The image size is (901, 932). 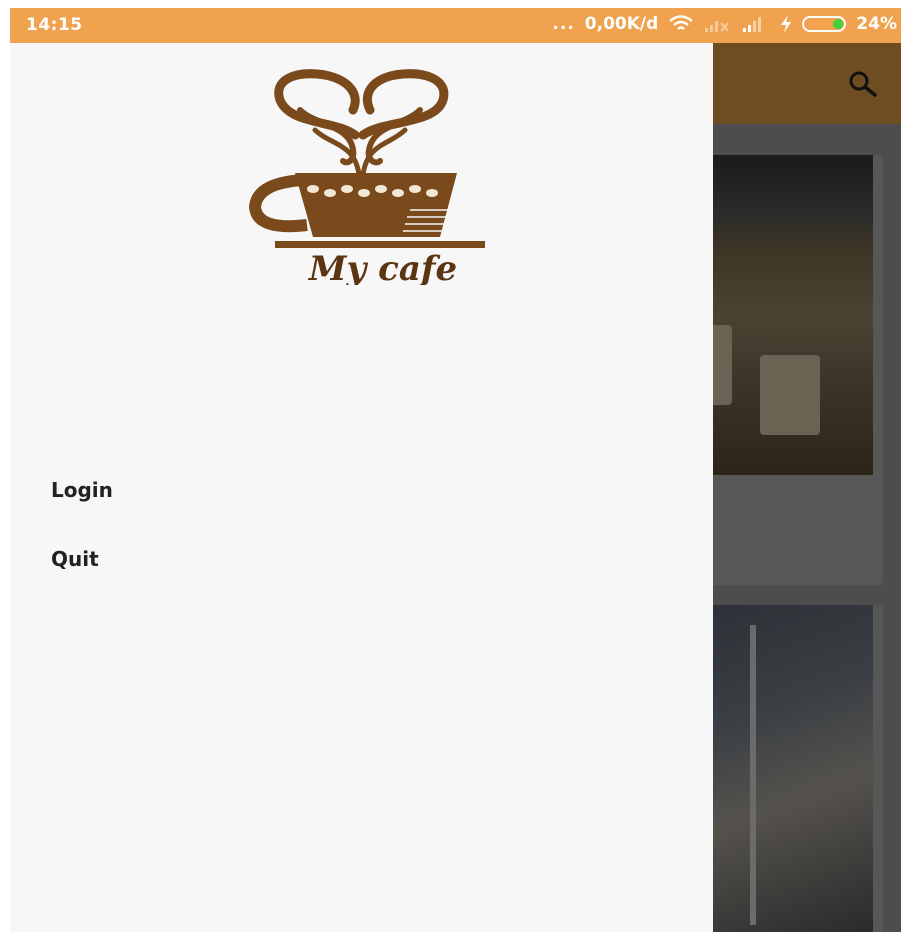 I want to click on status-bar: 14:15 ... 0,00K/d 24%, so click(x=455, y=25).